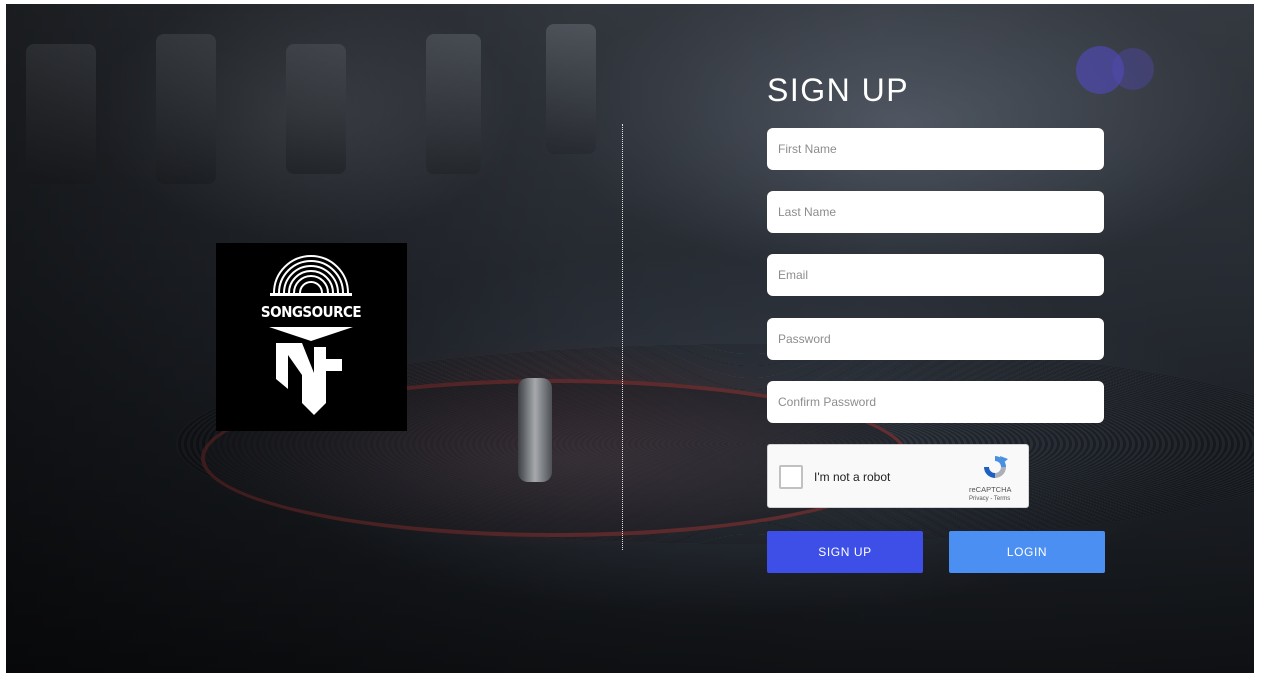  Describe the element at coordinates (311, 312) in the screenshot. I see `brand-name: SONGSOURCE` at that location.